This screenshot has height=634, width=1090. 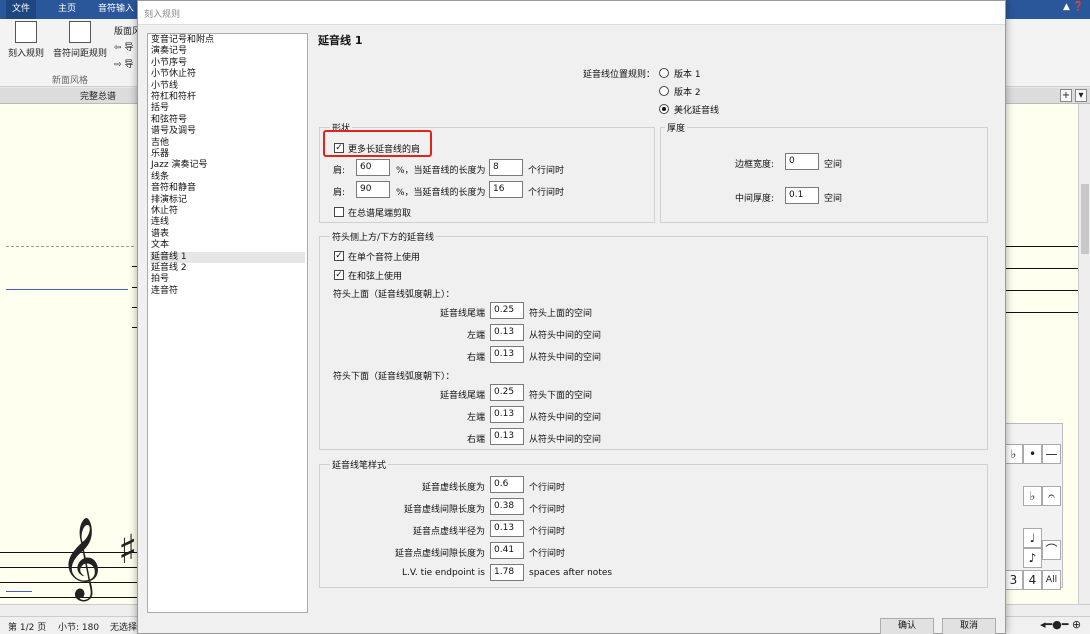 I want to click on shoulder-mid-label-2: %，当延音线的长度为, so click(x=441, y=193).